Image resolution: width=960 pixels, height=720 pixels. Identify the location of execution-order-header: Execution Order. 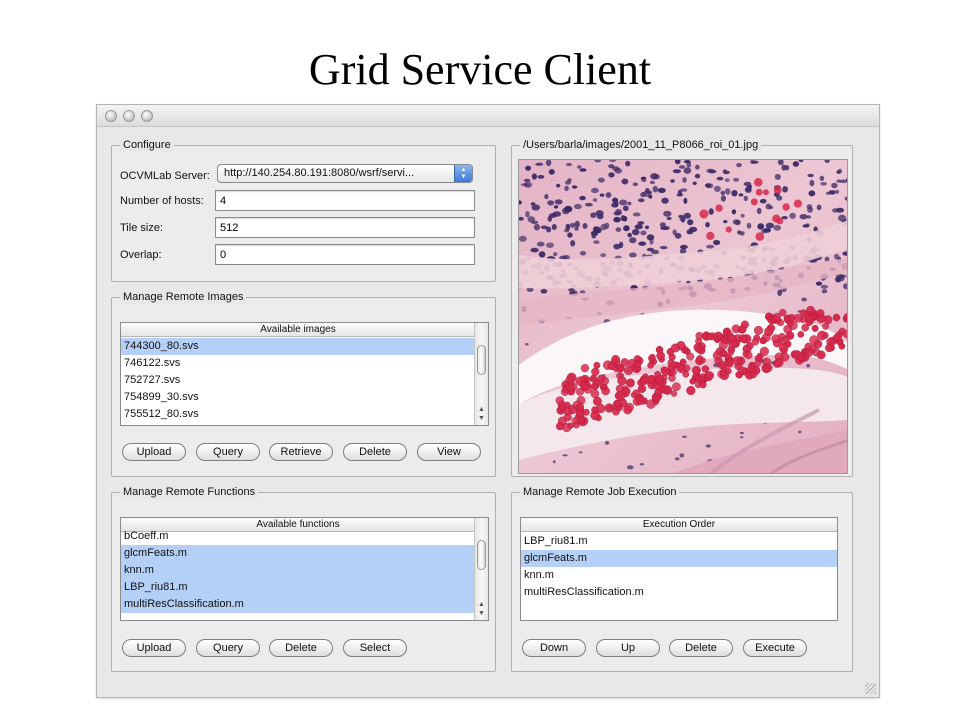
(679, 525).